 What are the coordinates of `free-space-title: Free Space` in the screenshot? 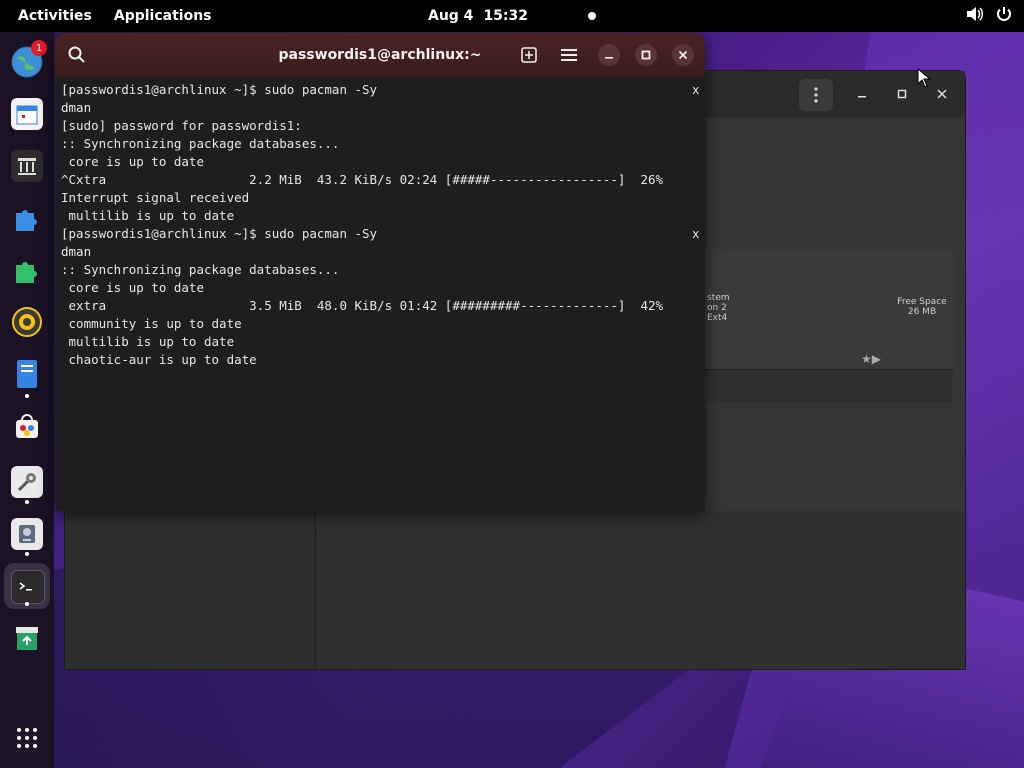 It's located at (922, 302).